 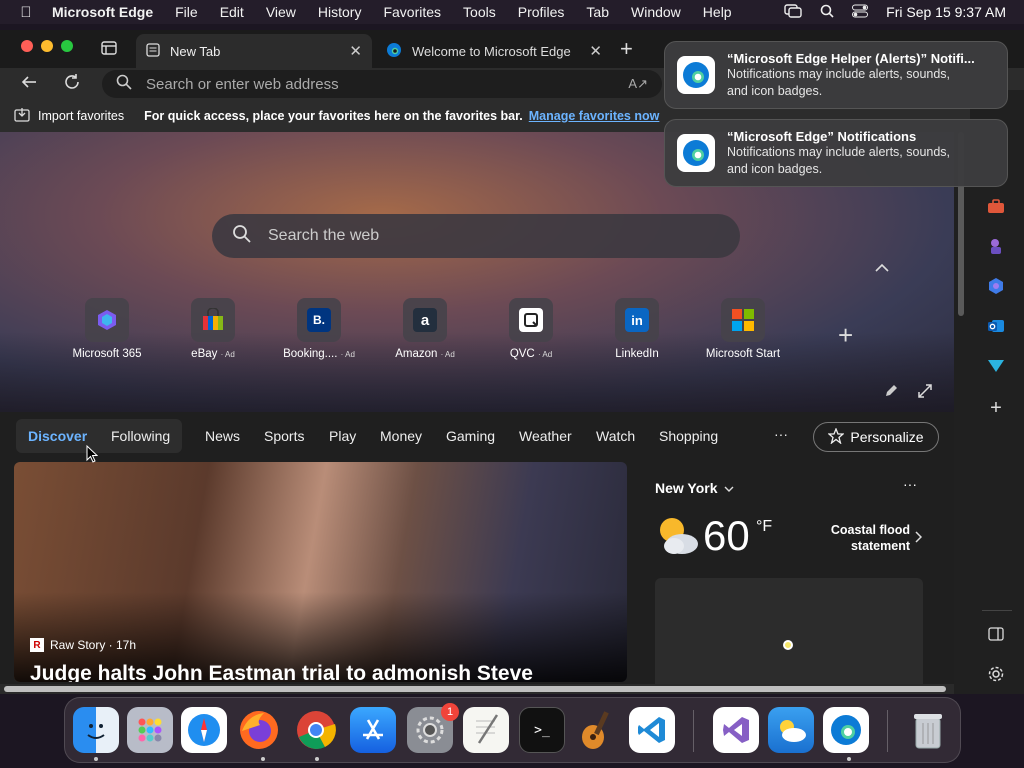 What do you see at coordinates (827, 12) in the screenshot?
I see `spotlight-search-icon` at bounding box center [827, 12].